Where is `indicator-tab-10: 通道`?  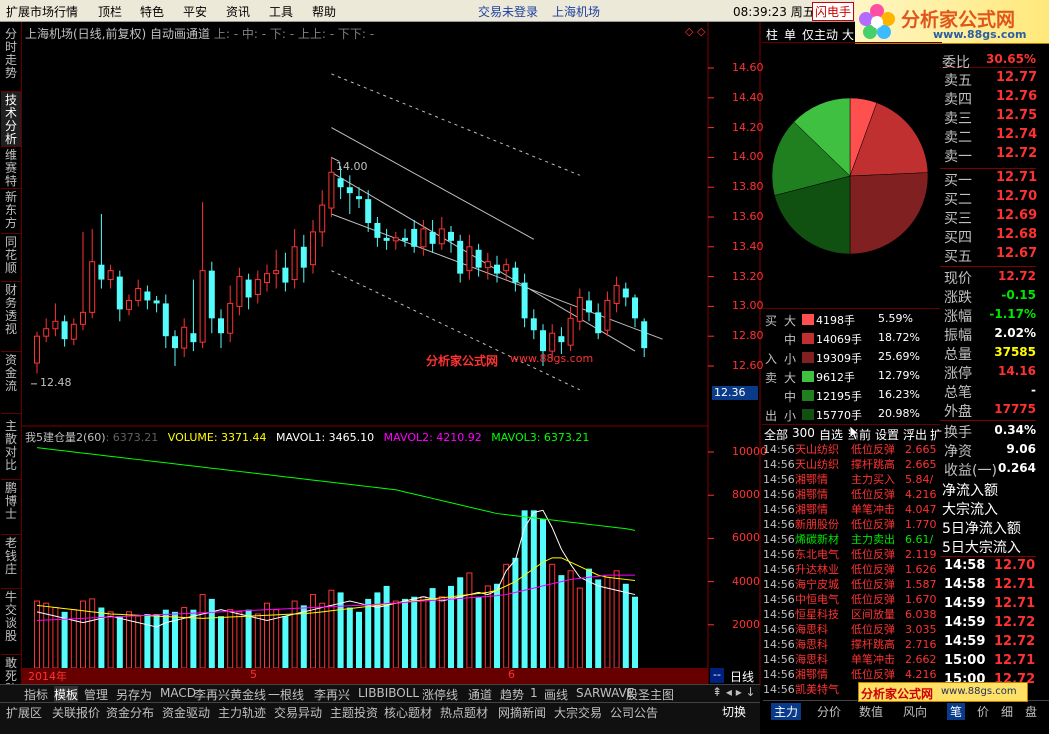
indicator-tab-10: 通道 is located at coordinates (480, 694).